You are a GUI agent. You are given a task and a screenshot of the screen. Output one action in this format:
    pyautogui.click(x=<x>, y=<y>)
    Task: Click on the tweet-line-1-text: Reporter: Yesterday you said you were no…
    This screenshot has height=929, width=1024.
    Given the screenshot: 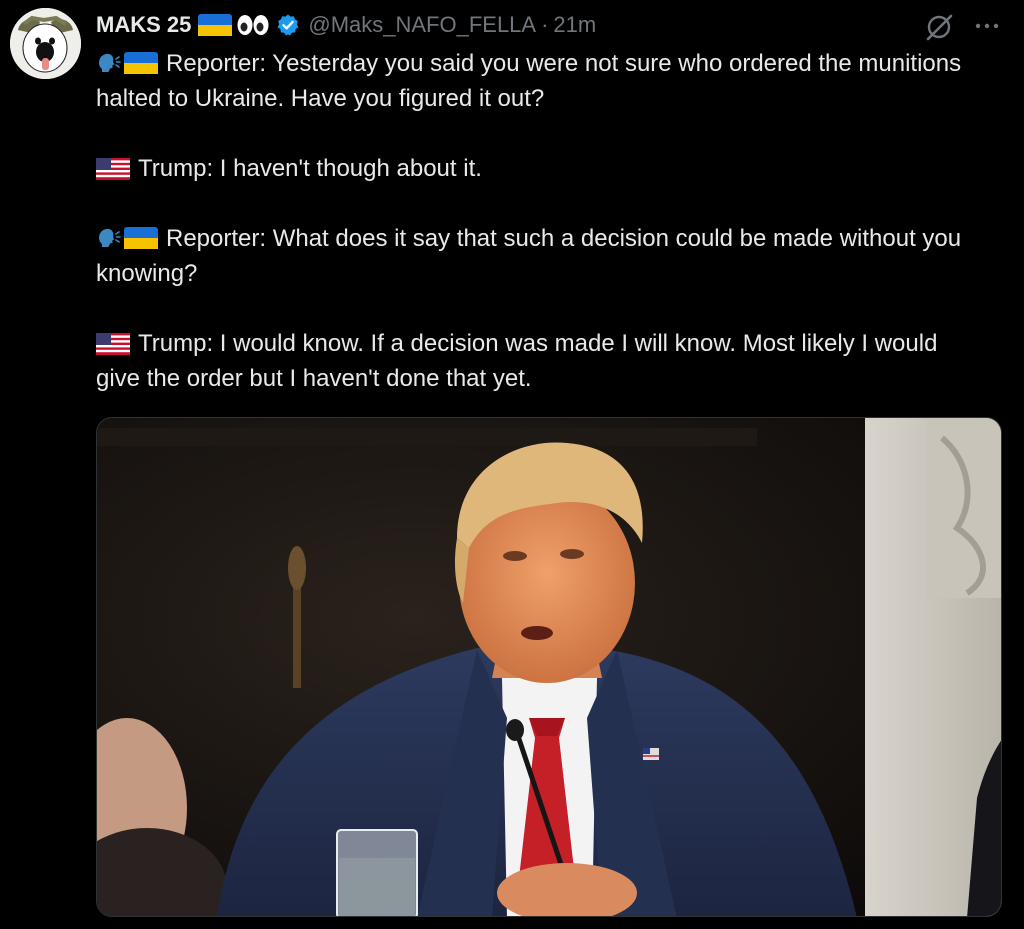 What is the action you would take?
    pyautogui.click(x=529, y=81)
    